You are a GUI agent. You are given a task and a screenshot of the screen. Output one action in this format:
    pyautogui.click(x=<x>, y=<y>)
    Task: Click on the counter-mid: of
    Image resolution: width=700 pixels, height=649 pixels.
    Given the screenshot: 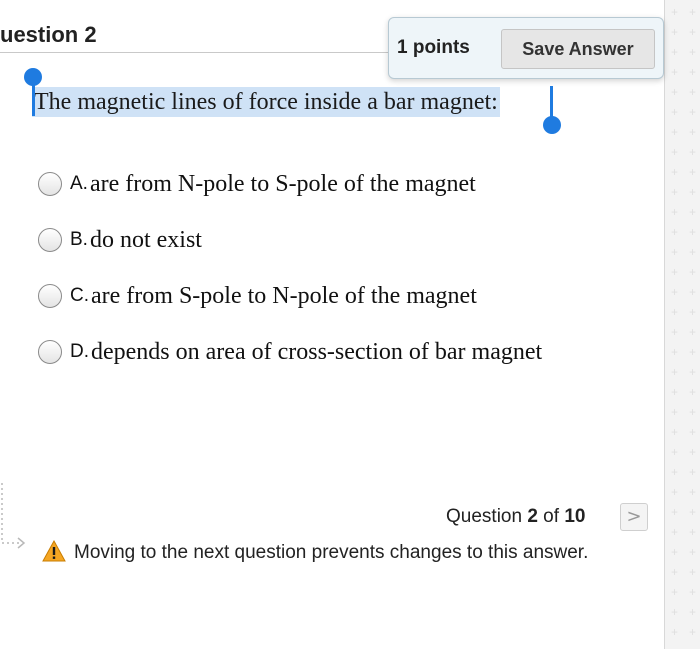 What is the action you would take?
    pyautogui.click(x=551, y=516)
    